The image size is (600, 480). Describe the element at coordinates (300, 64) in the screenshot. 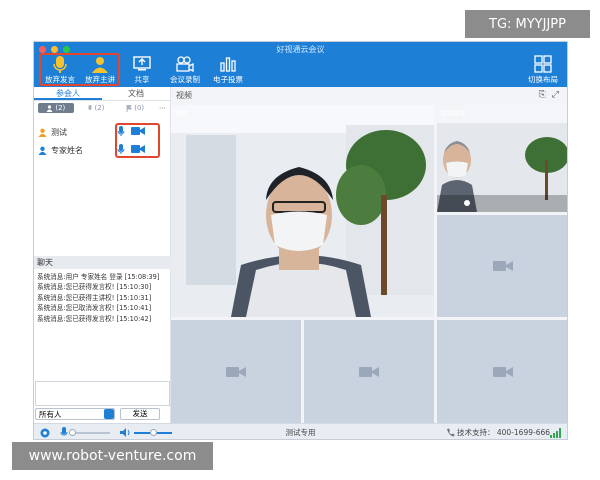

I see `title-bar: 好视通云会议 放弃发言 放弃主讲 共享 会议录制 电子投票 切换布局` at that location.